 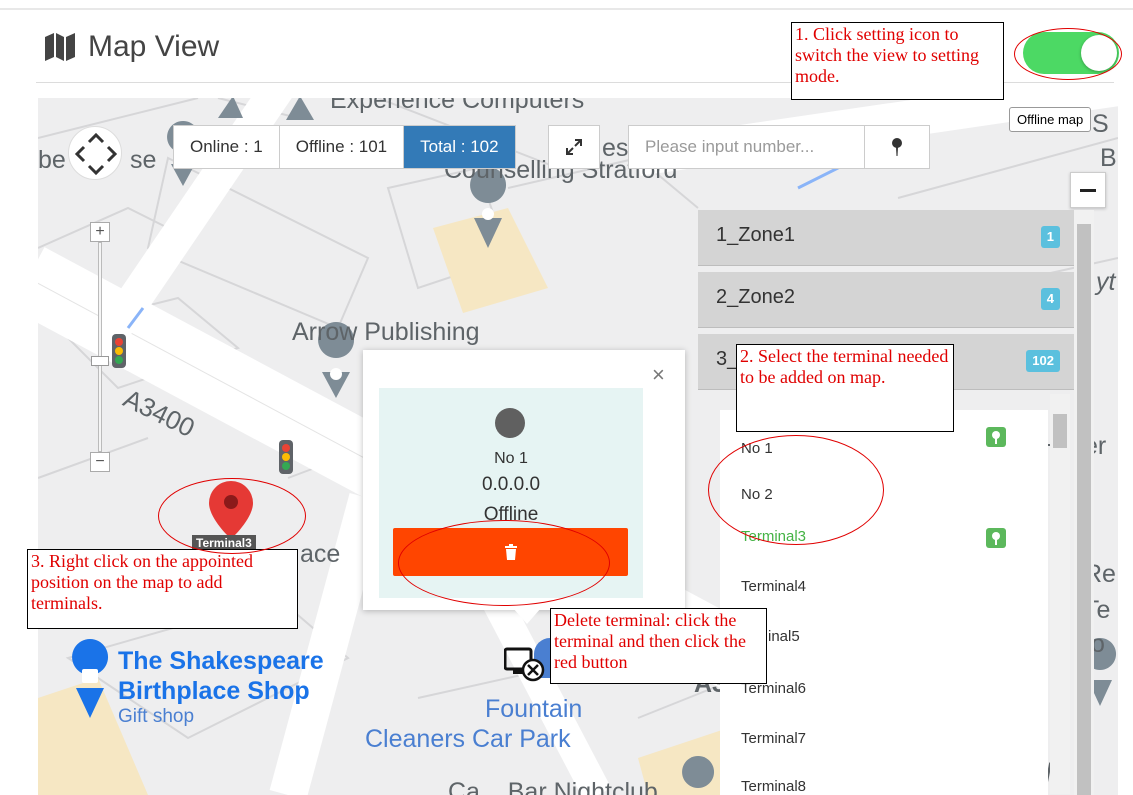 I want to click on annotation-ellipse-marker, so click(x=232, y=516).